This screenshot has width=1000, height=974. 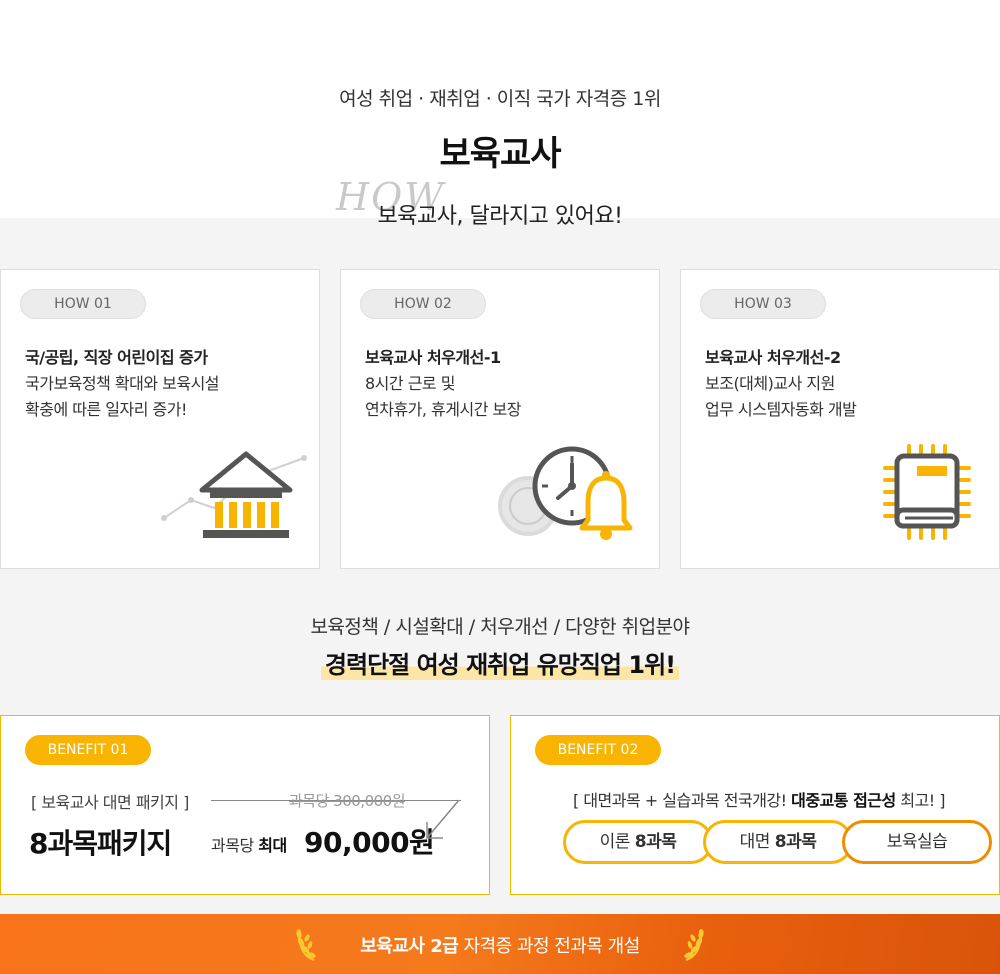 I want to click on card-line: 국가보육정책 확대와 보육시설, so click(x=122, y=383).